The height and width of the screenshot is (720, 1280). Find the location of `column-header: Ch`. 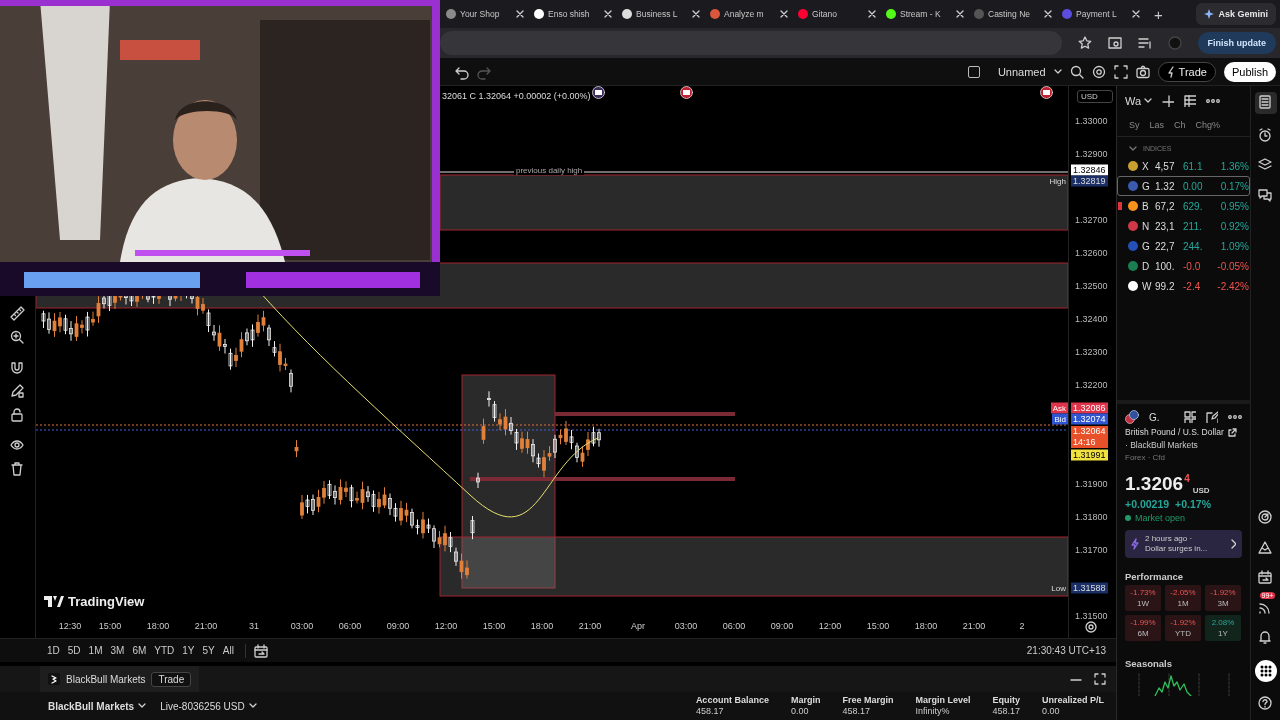

column-header: Ch is located at coordinates (1180, 125).